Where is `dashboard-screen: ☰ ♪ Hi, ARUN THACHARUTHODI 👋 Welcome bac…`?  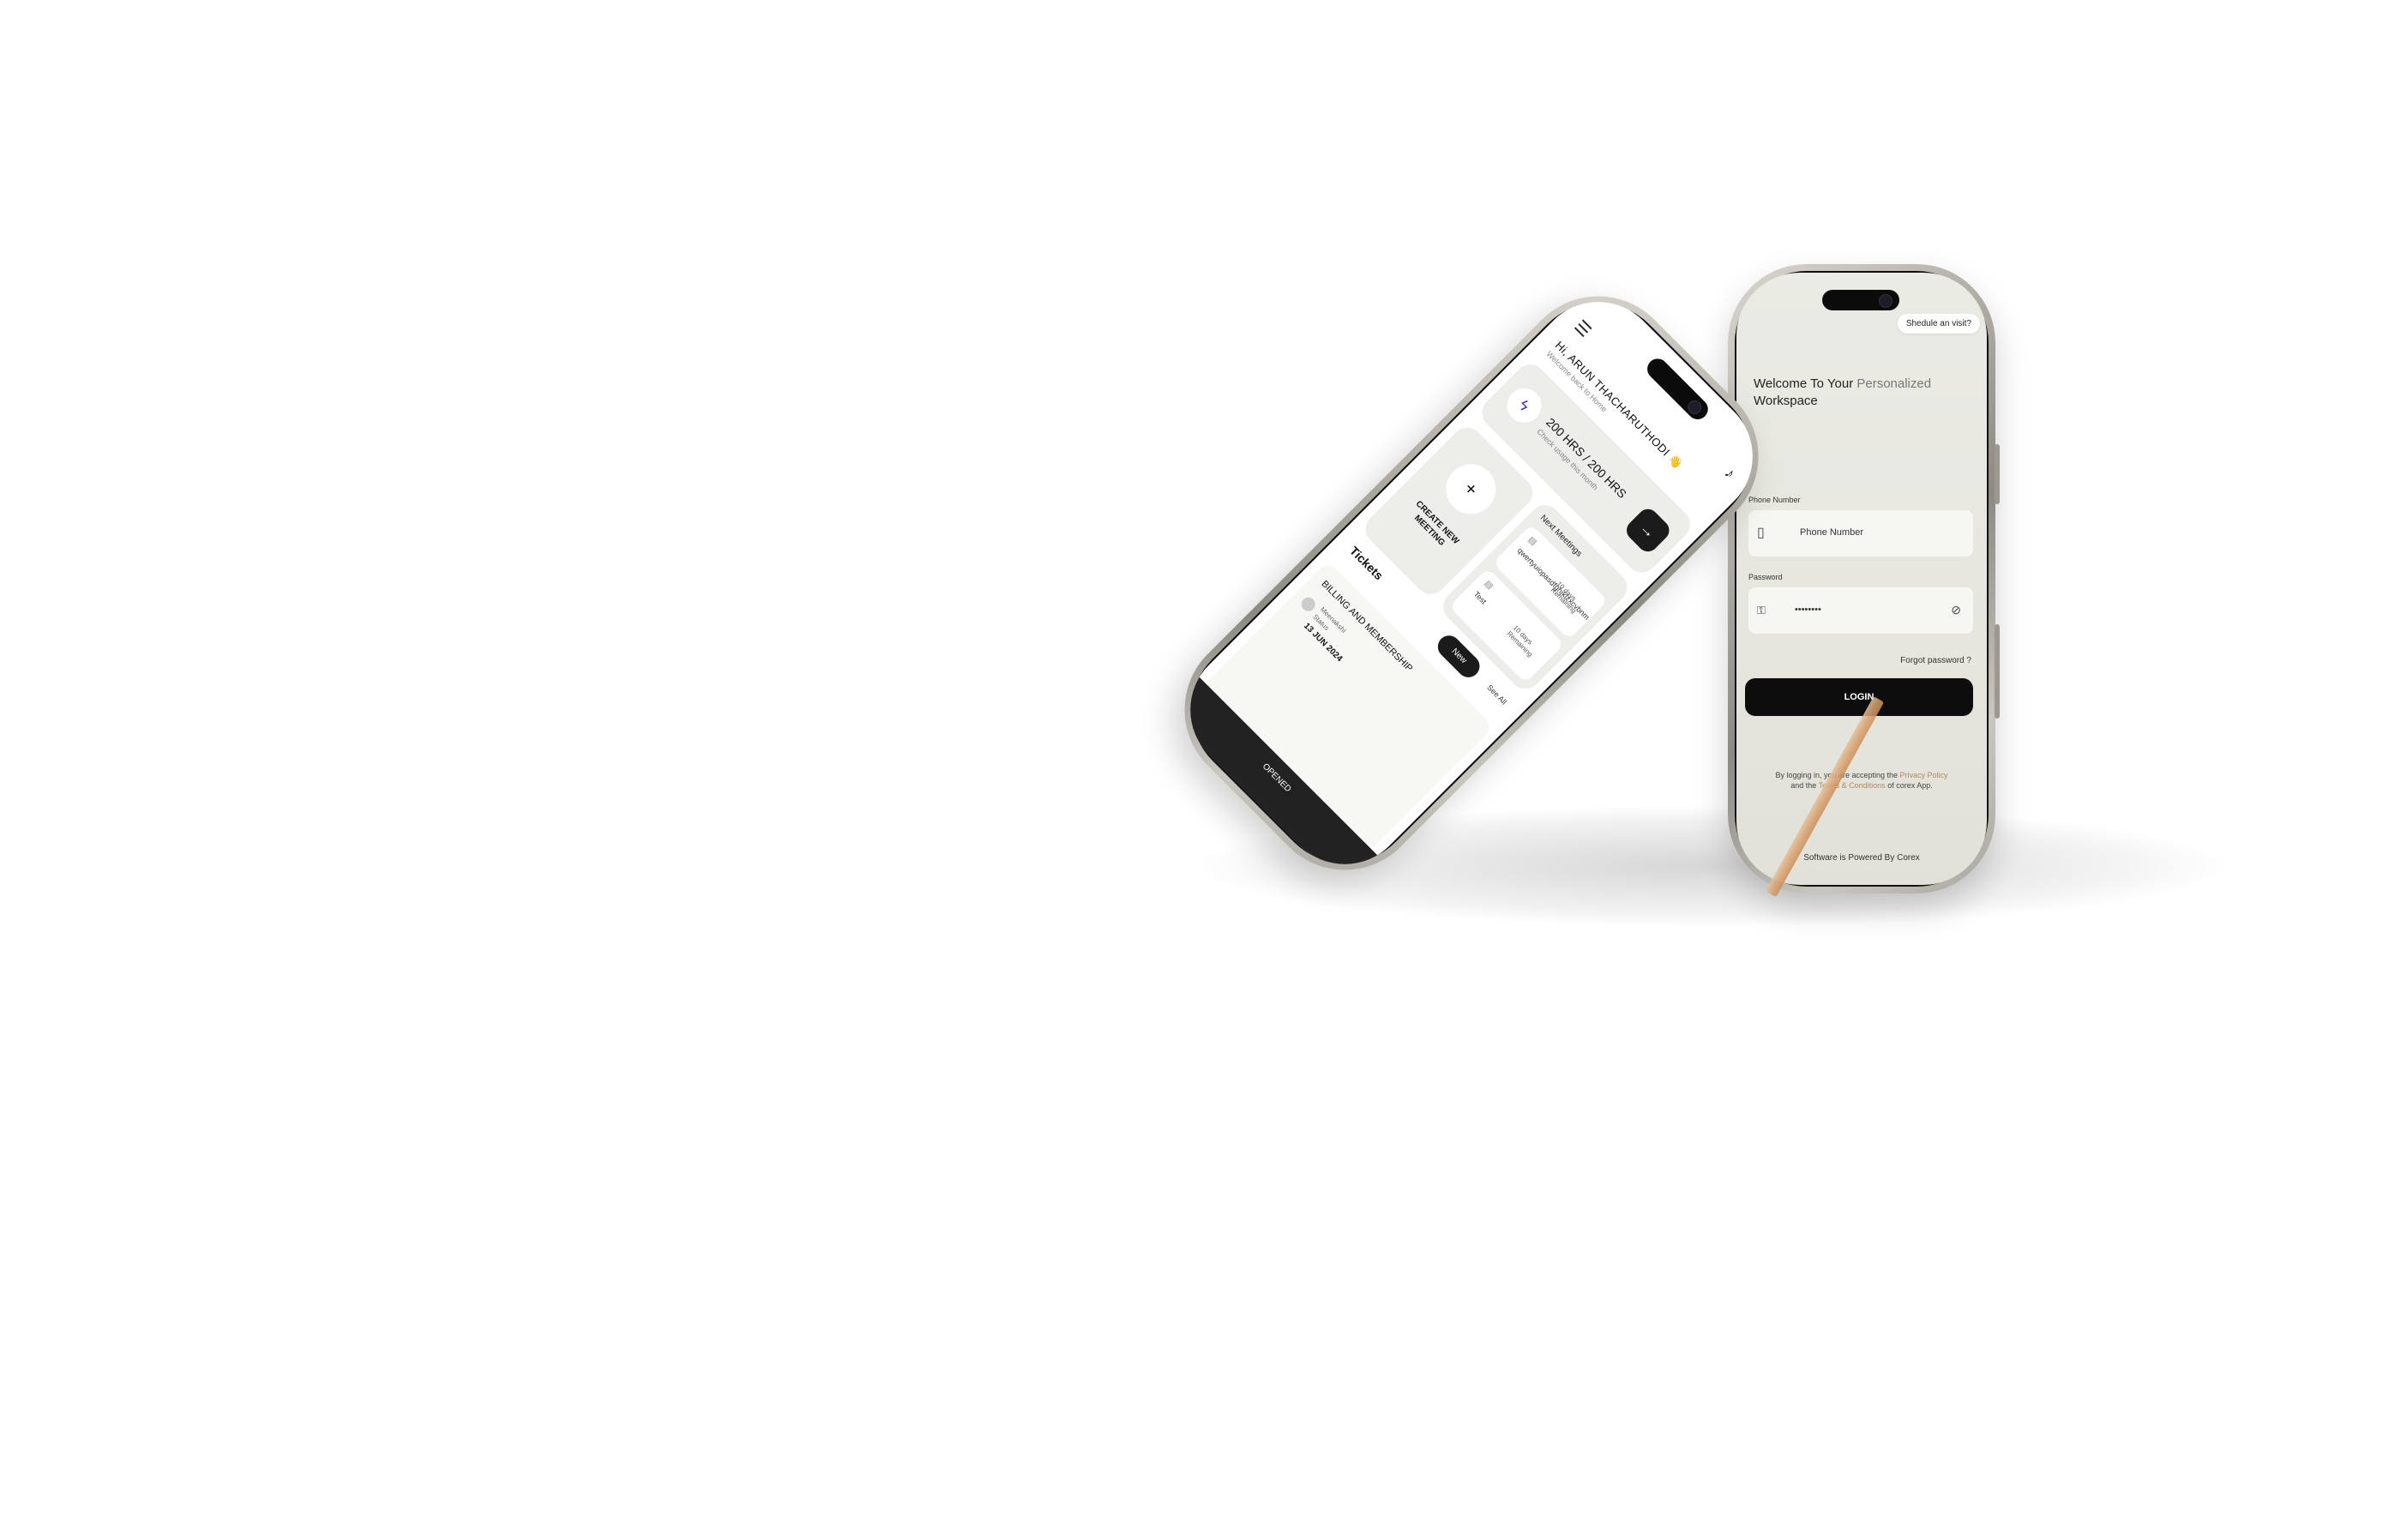 dashboard-screen: ☰ ♪ Hi, ARUN THACHARUTHODI 👋 Welcome bac… is located at coordinates (1472, 583).